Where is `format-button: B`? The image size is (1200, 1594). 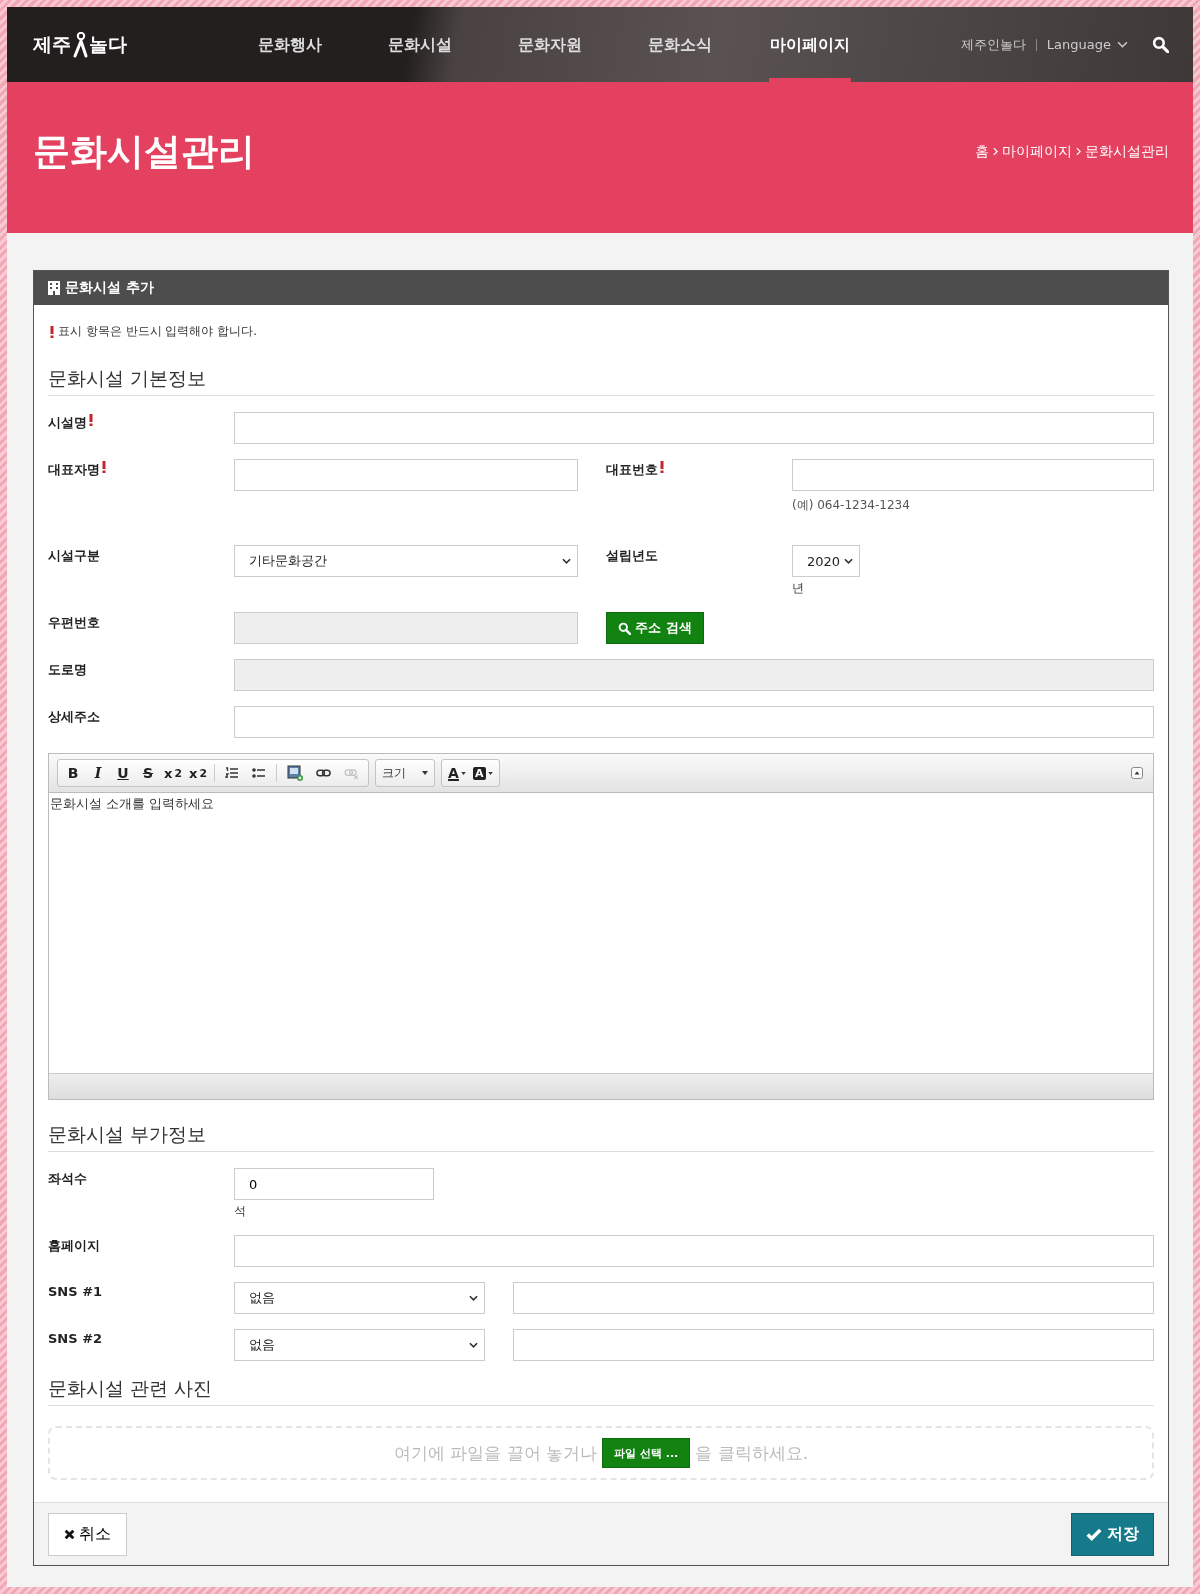 format-button: B is located at coordinates (73, 773).